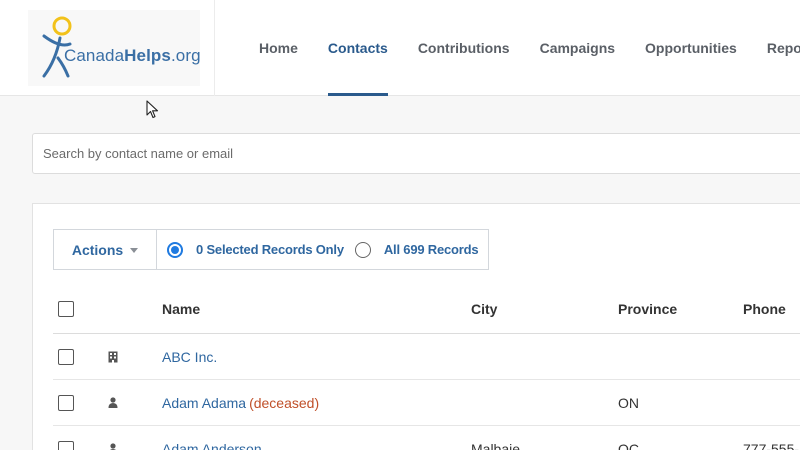 This screenshot has height=450, width=800. I want to click on select-all-cell, so click(66, 308).